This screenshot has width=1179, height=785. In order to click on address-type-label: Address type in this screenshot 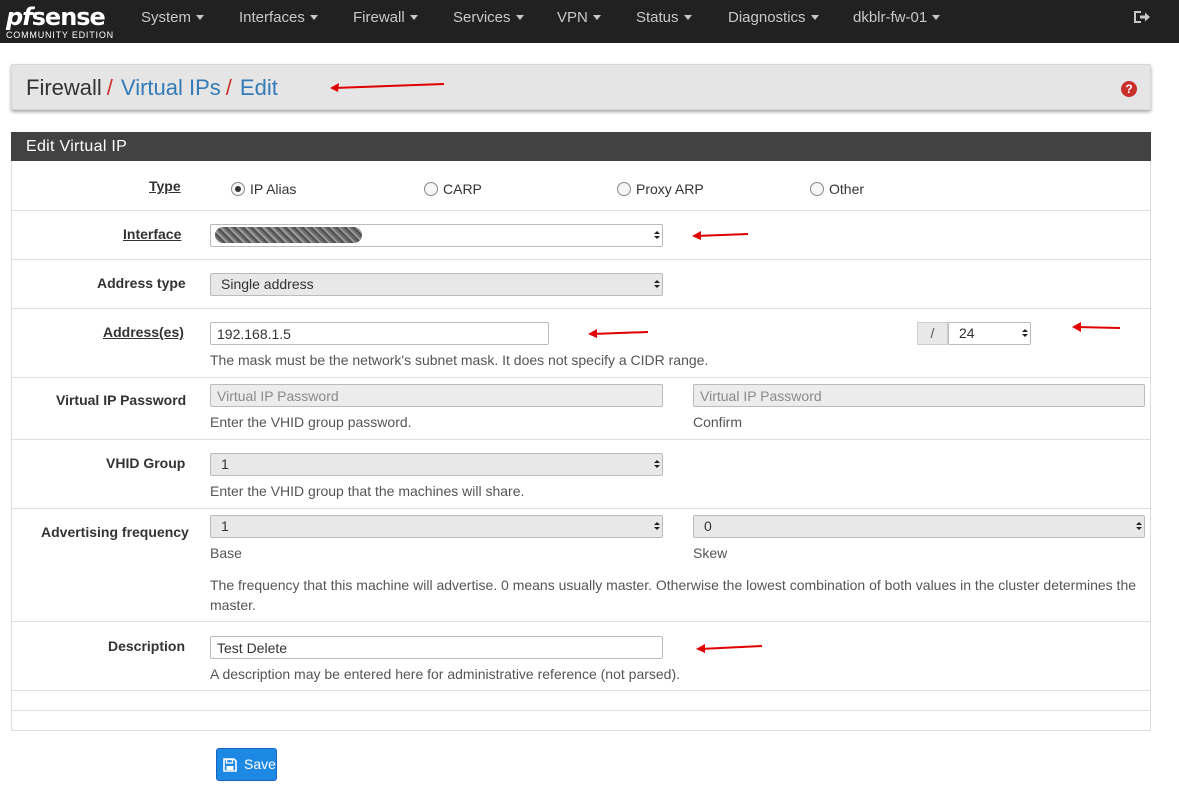, I will do `click(141, 283)`.